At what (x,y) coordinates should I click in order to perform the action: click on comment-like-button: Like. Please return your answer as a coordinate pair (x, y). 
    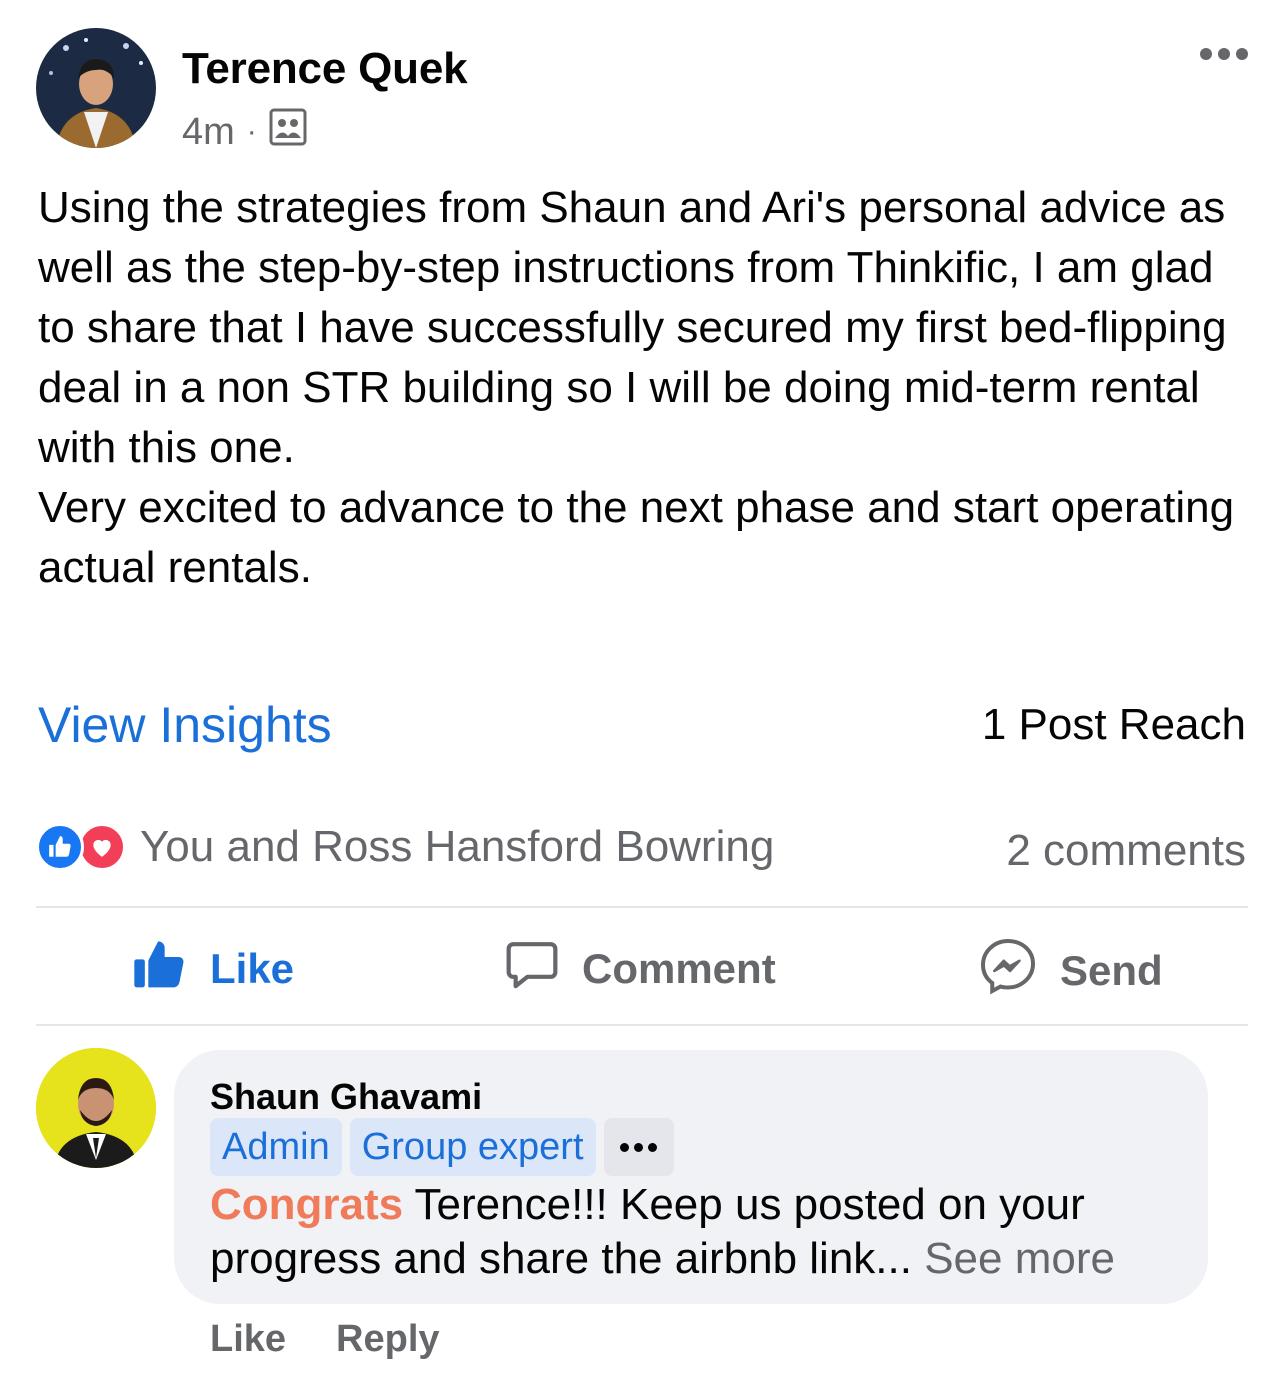
    Looking at the image, I should click on (248, 1339).